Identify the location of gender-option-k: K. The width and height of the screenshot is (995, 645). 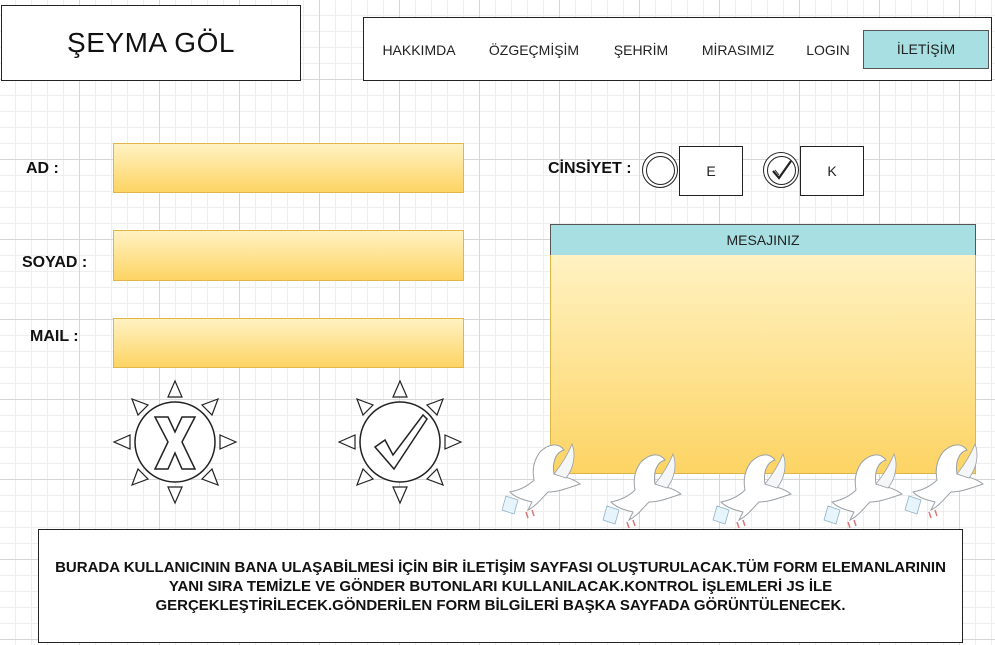
(832, 171).